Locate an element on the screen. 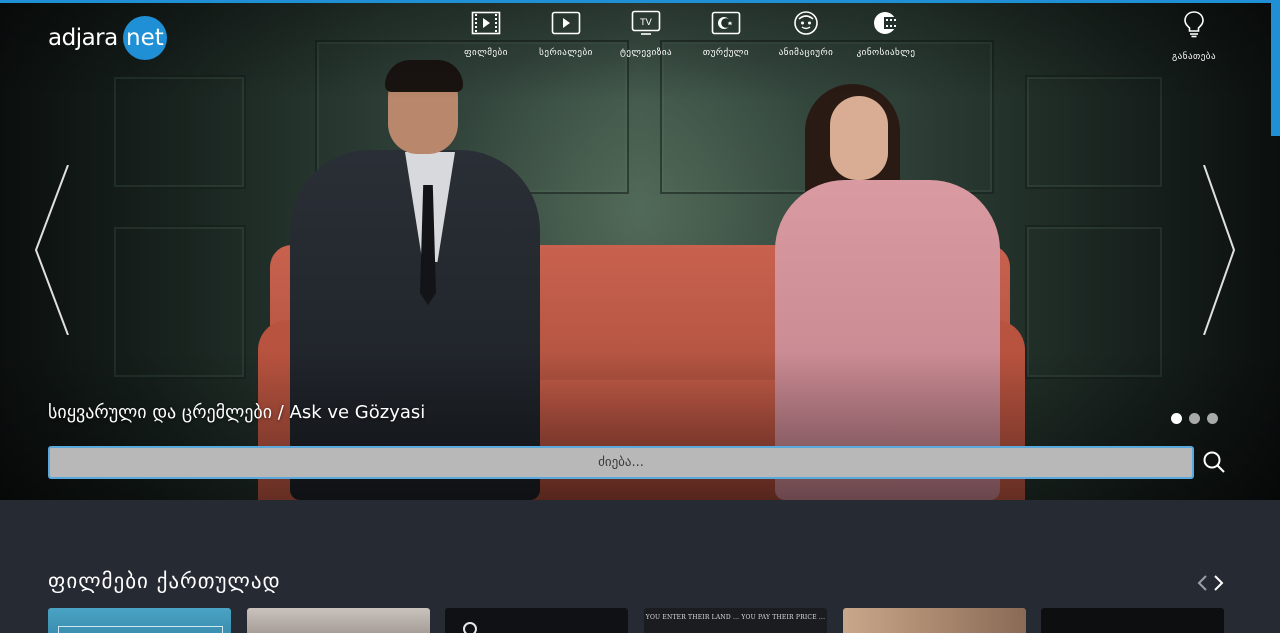 This screenshot has width=1280, height=633. top-accent-line is located at coordinates (640, 1).